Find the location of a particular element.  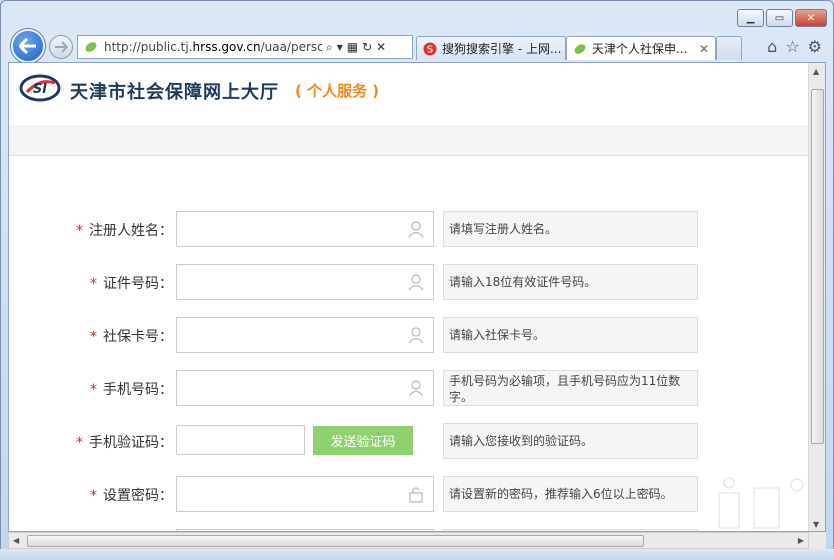

favorites-star-icon: ☆ is located at coordinates (792, 46).